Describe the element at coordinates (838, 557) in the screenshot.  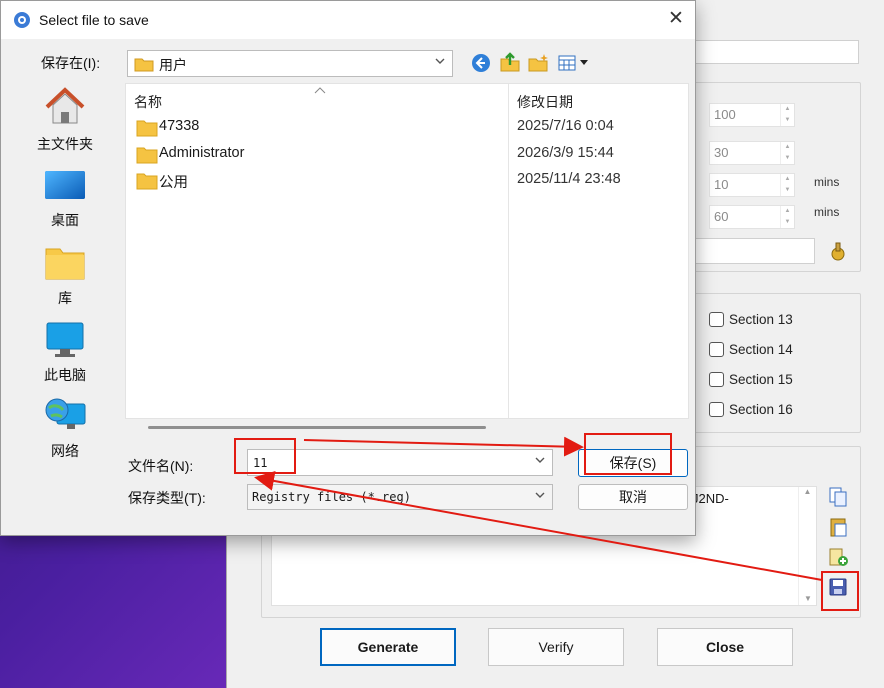
I see `add-file-icon` at that location.